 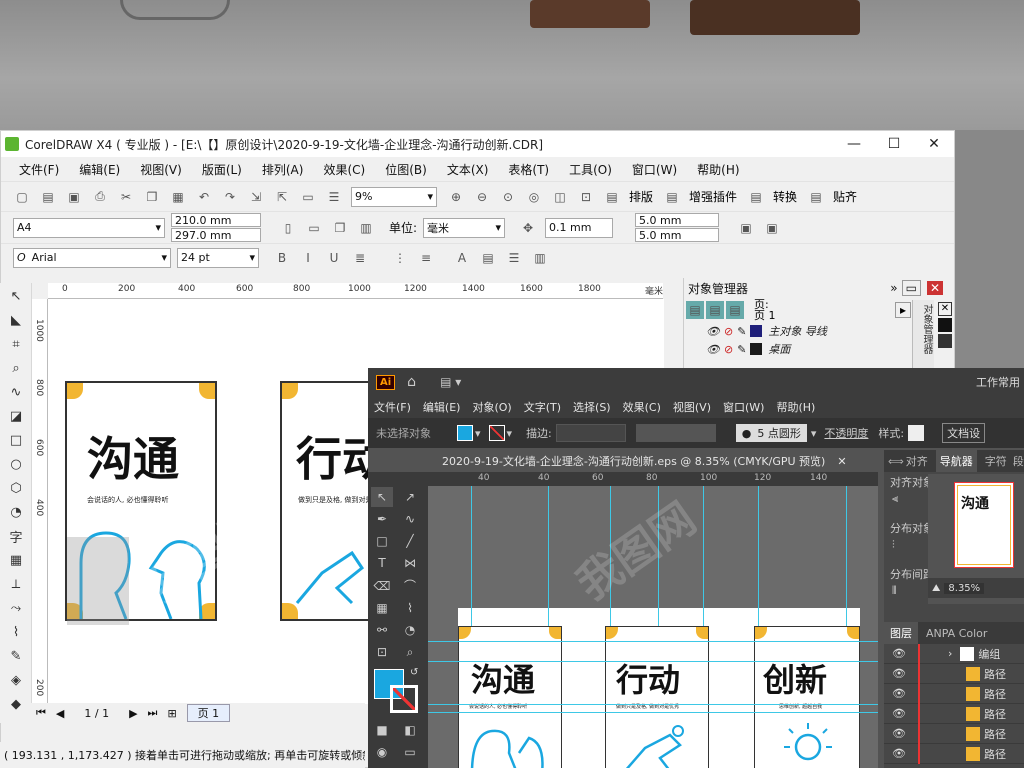 What do you see at coordinates (334, 197) in the screenshot?
I see `options-icon: ☰` at bounding box center [334, 197].